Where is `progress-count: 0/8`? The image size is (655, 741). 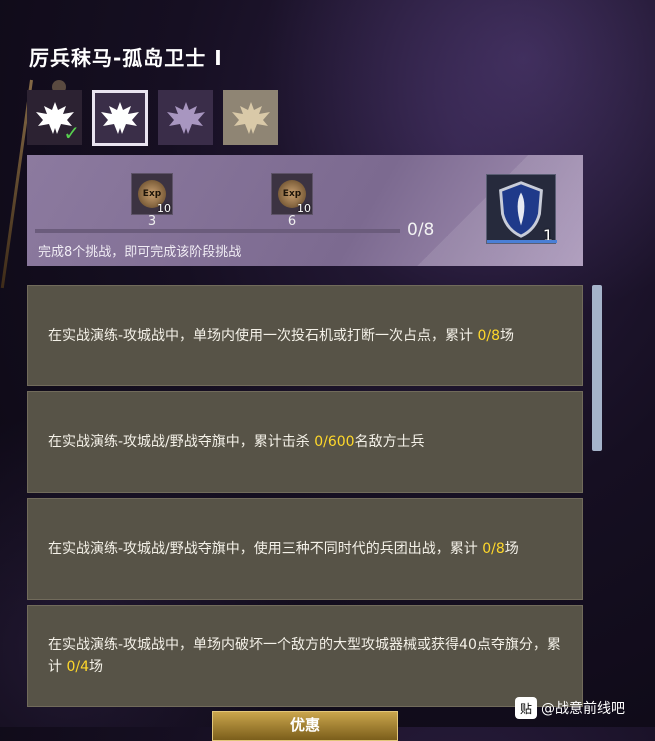
progress-count: 0/8 is located at coordinates (421, 230).